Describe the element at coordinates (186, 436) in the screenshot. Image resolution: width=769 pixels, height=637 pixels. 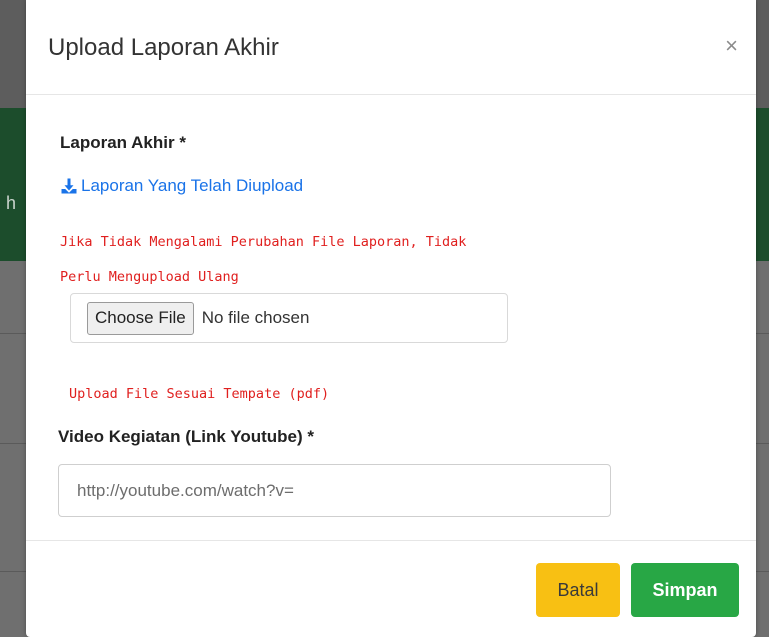
I see `video-link-label: Video Kegiatan (Link Youtube) *` at that location.